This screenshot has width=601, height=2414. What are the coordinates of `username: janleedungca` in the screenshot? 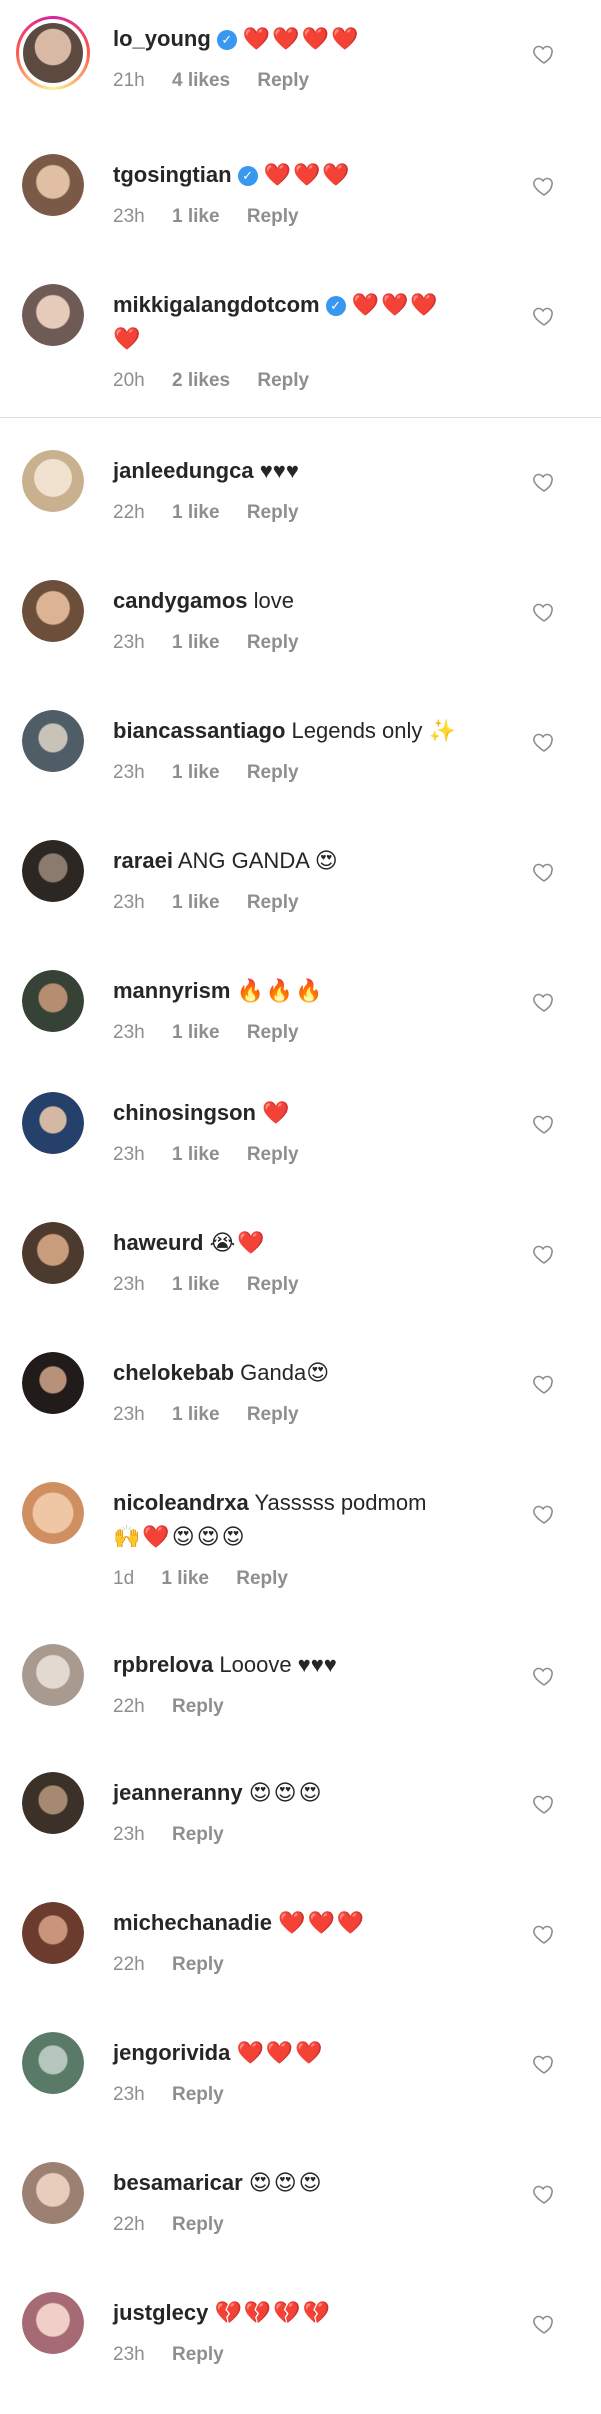 It's located at (183, 470).